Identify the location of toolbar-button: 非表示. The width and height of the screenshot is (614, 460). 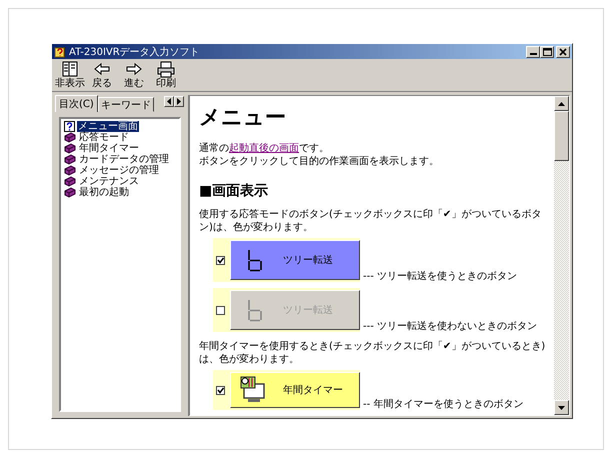
(70, 75).